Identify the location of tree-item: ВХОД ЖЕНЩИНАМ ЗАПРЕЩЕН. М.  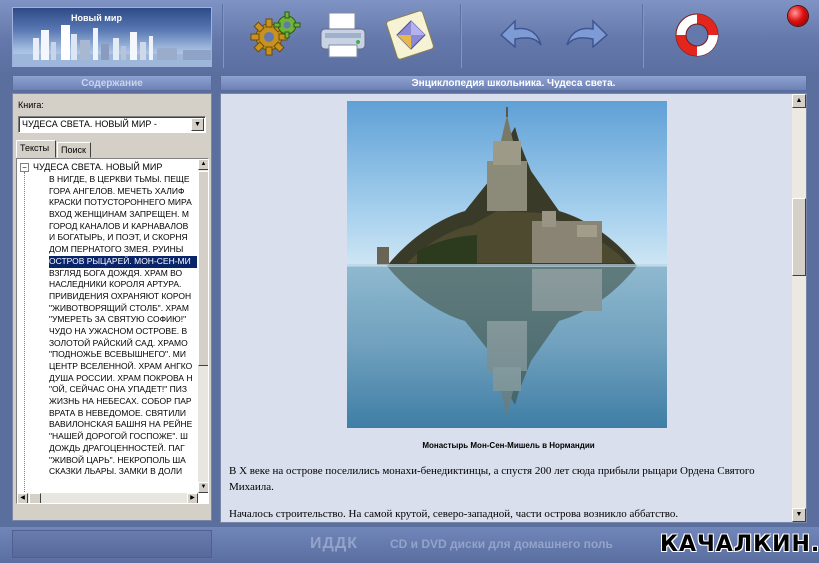
(123, 215).